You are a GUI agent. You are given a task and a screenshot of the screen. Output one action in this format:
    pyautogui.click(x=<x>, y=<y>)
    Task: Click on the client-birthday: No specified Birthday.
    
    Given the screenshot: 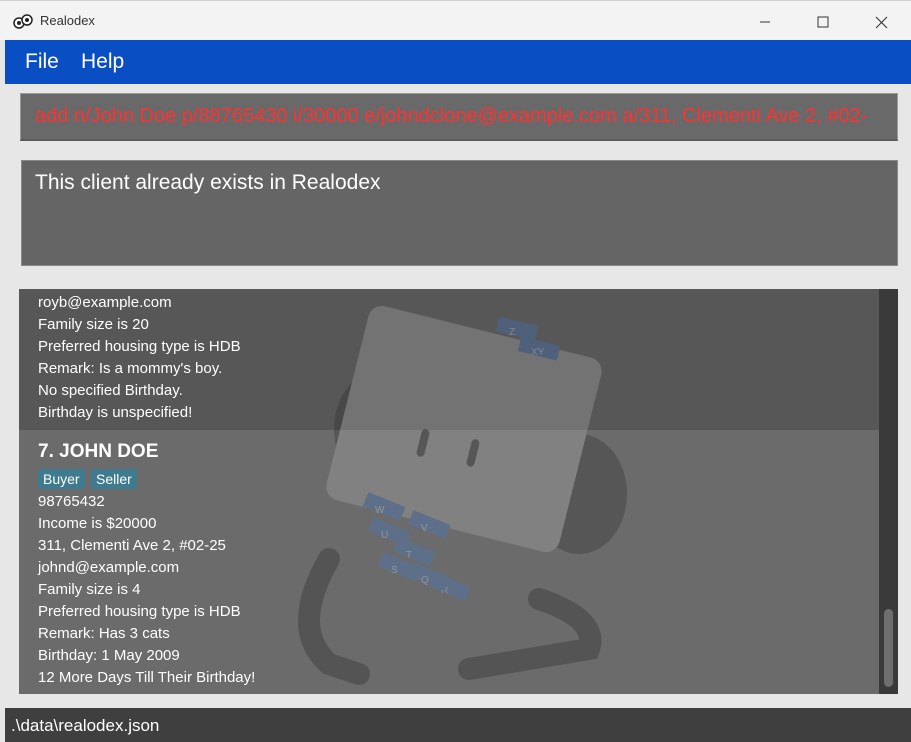 What is the action you would take?
    pyautogui.click(x=110, y=390)
    